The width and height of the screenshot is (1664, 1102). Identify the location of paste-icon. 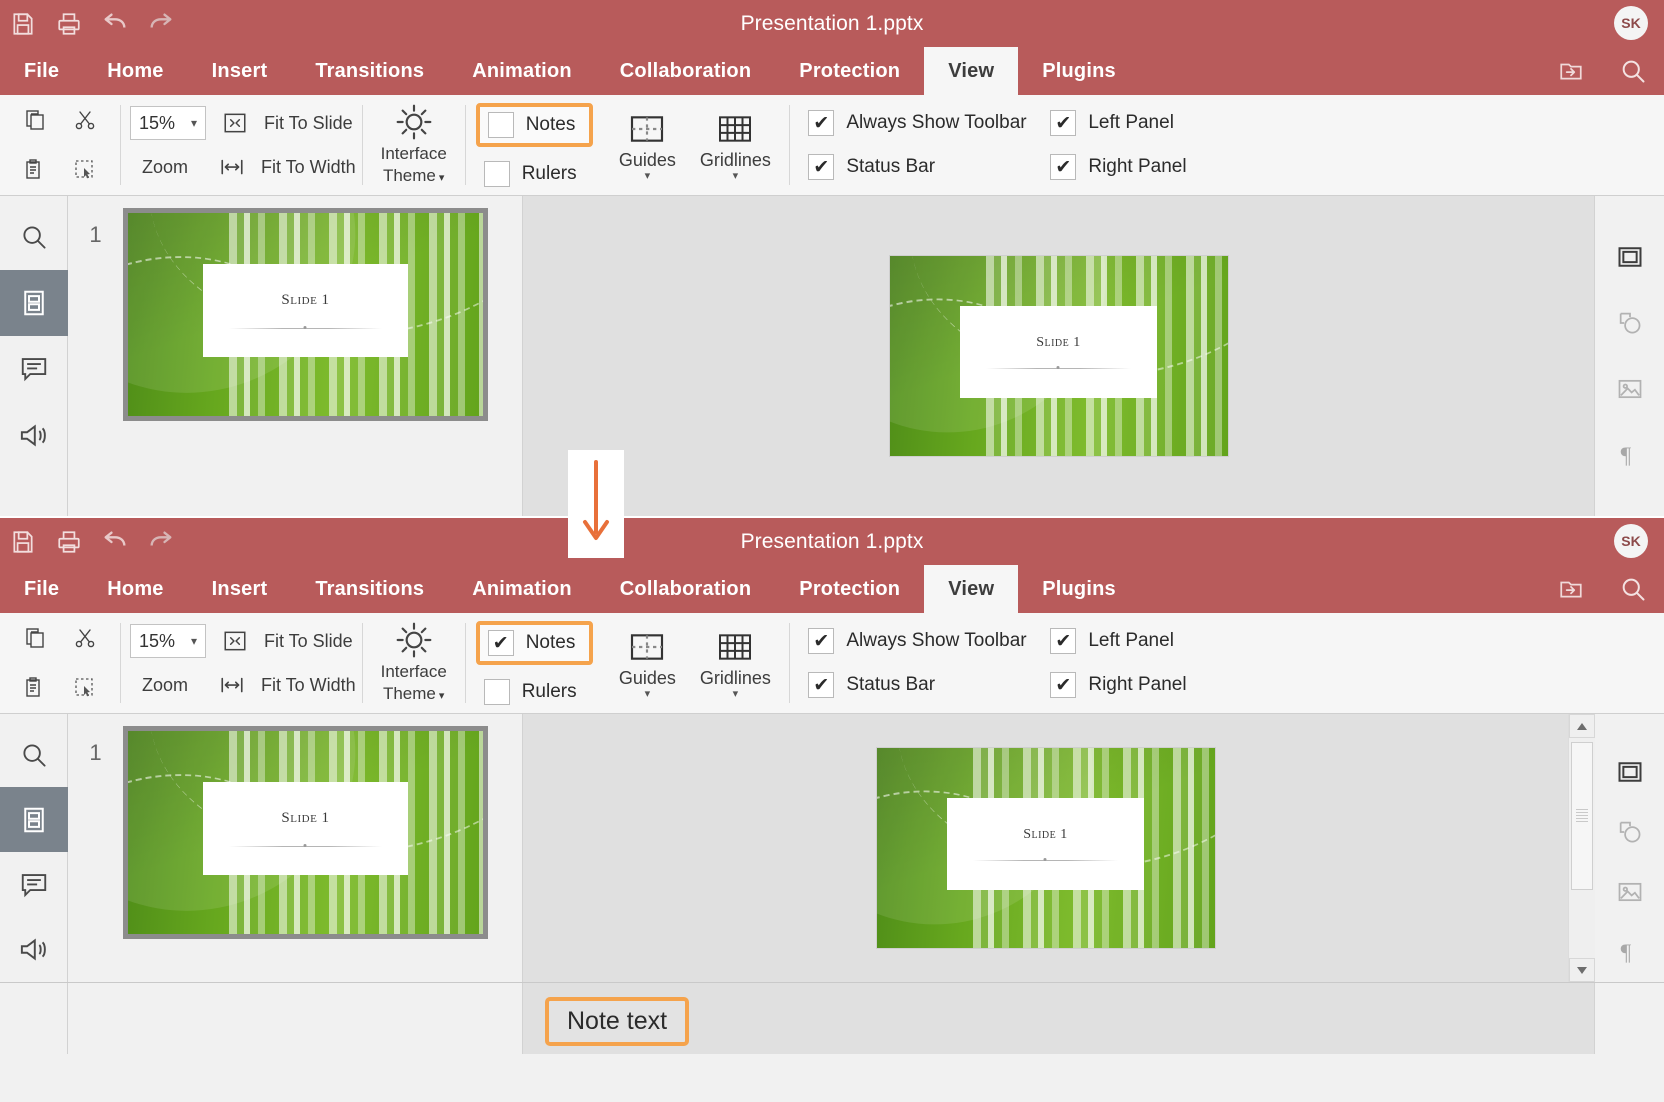
(35, 170).